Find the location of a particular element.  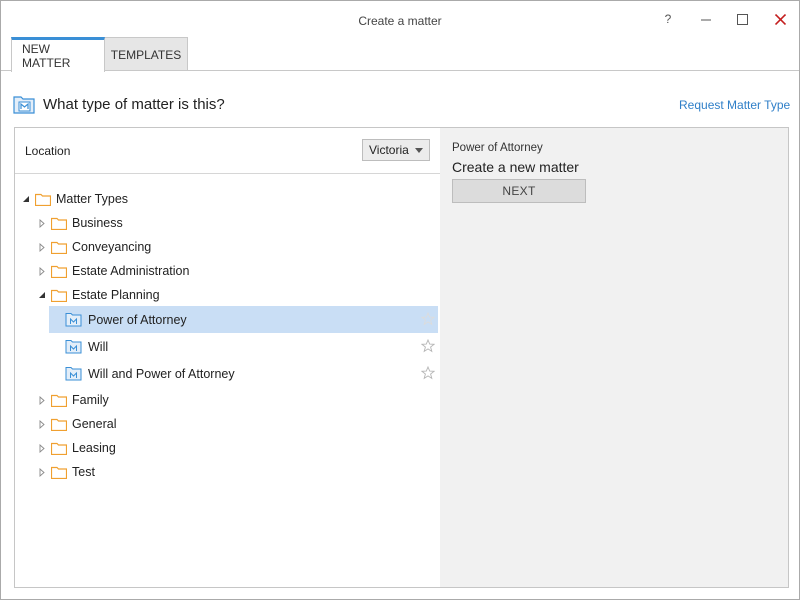

location-selected-value: Victoria is located at coordinates (389, 150).